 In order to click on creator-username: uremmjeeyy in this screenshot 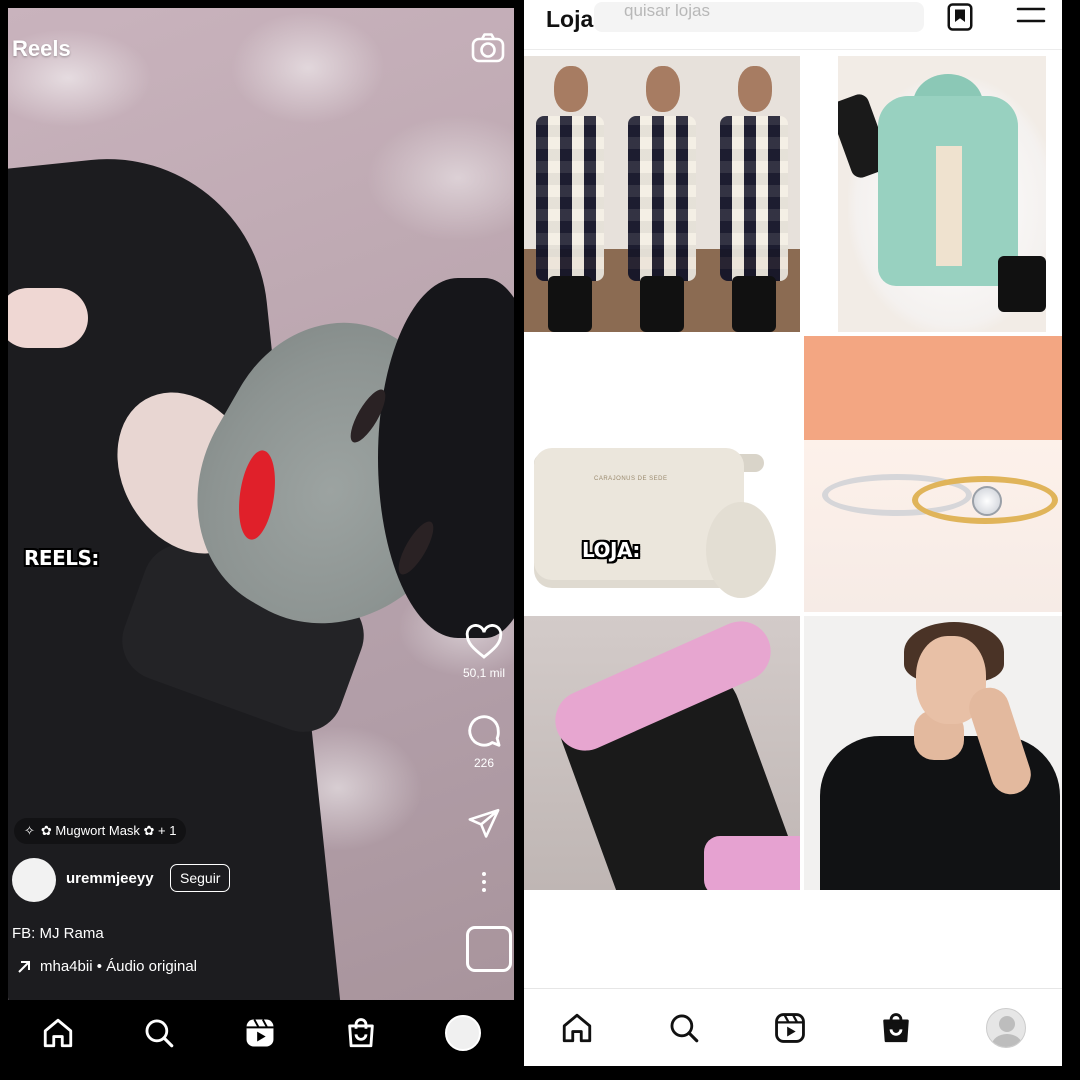, I will do `click(110, 878)`.